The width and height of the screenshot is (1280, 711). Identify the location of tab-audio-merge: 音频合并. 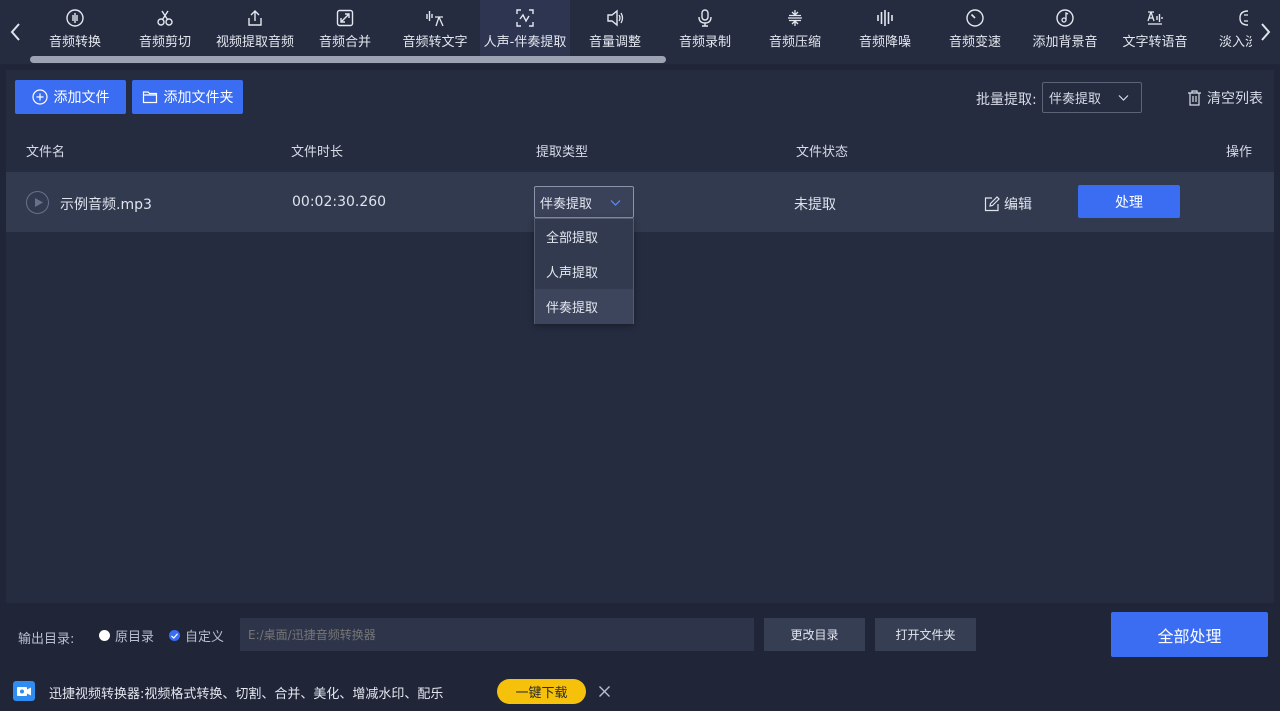
(345, 28).